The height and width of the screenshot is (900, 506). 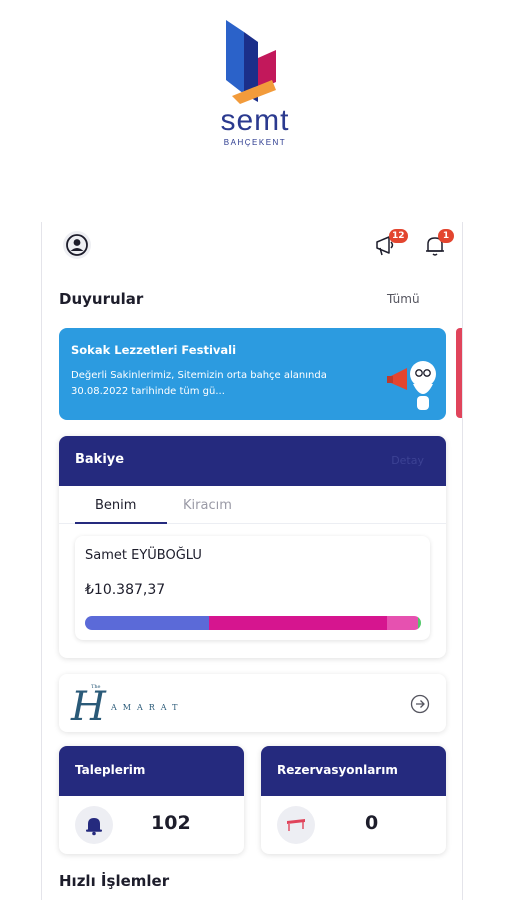 What do you see at coordinates (398, 236) in the screenshot?
I see `announcements-badge: 12` at bounding box center [398, 236].